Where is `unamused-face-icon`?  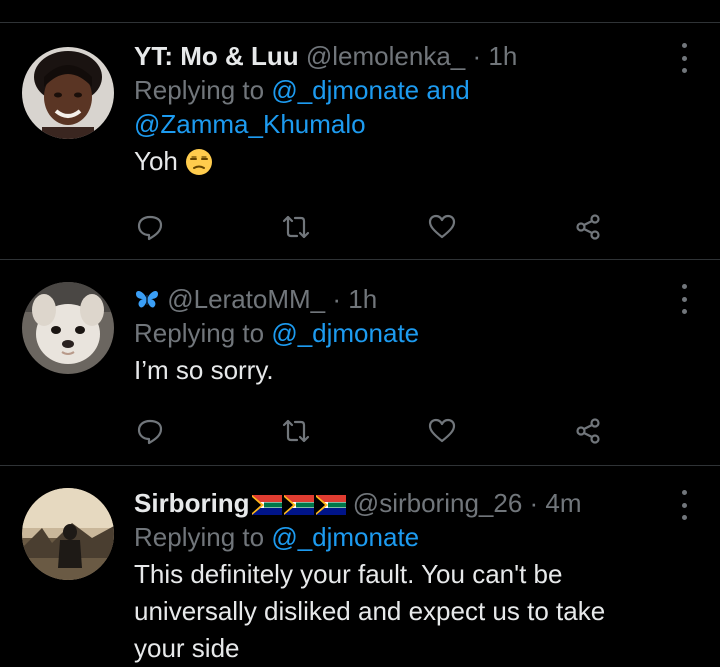 unamused-face-icon is located at coordinates (199, 162).